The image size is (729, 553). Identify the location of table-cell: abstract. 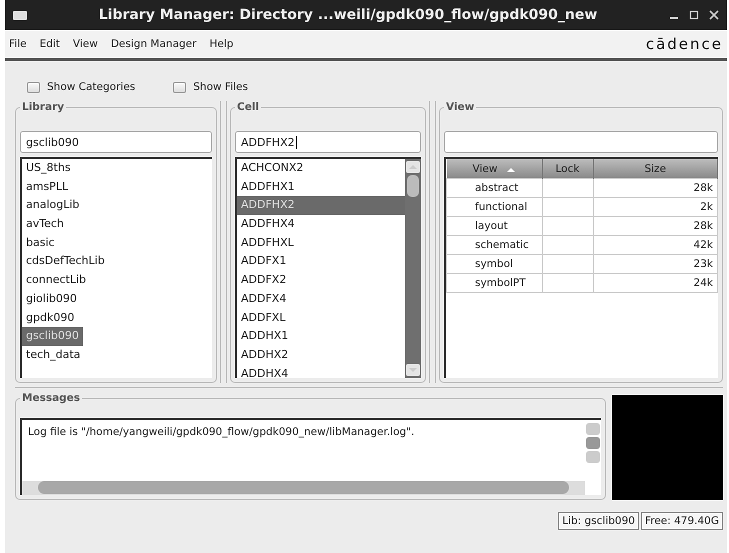
(494, 188).